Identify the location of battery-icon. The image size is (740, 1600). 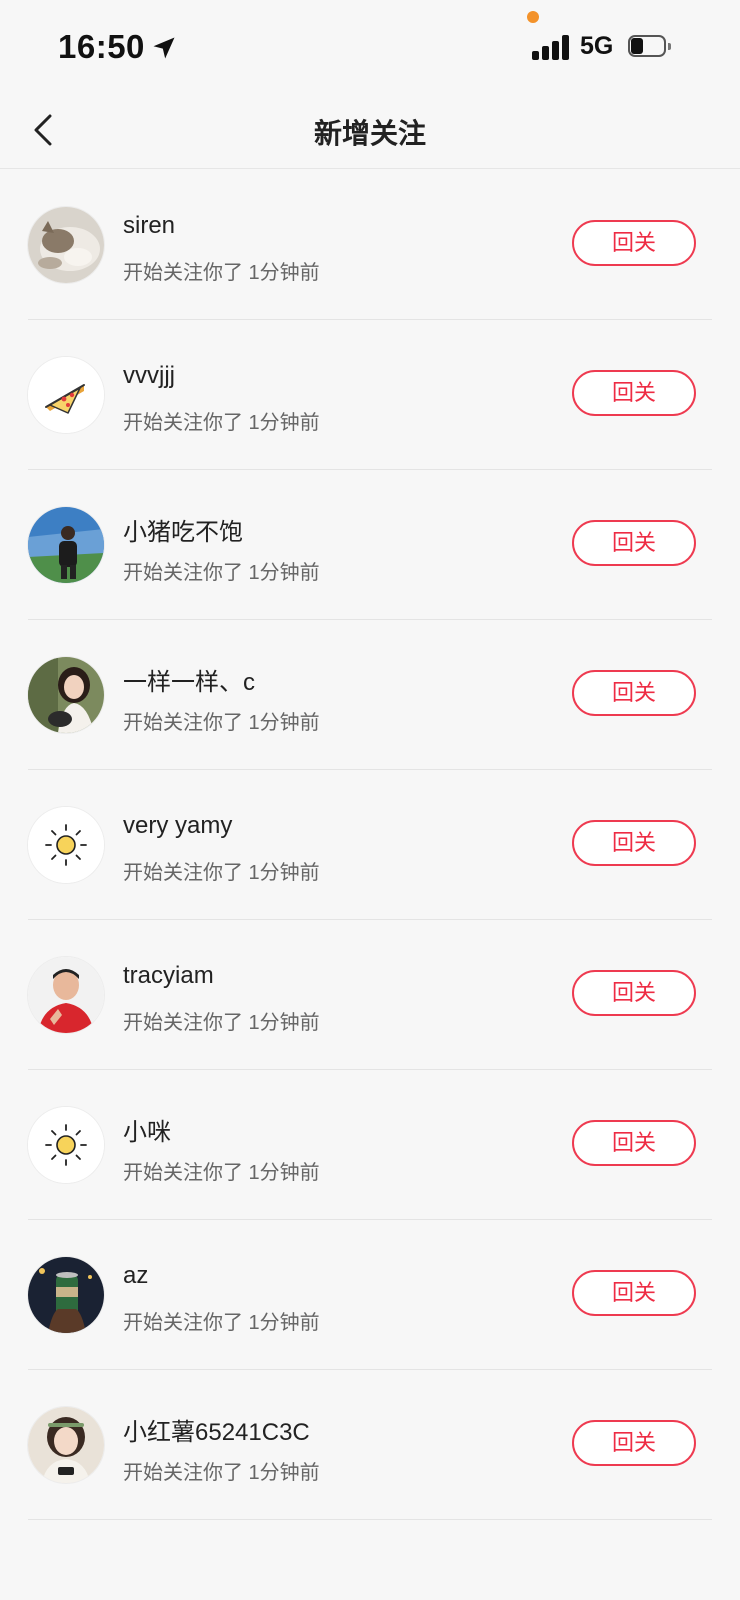
(650, 47).